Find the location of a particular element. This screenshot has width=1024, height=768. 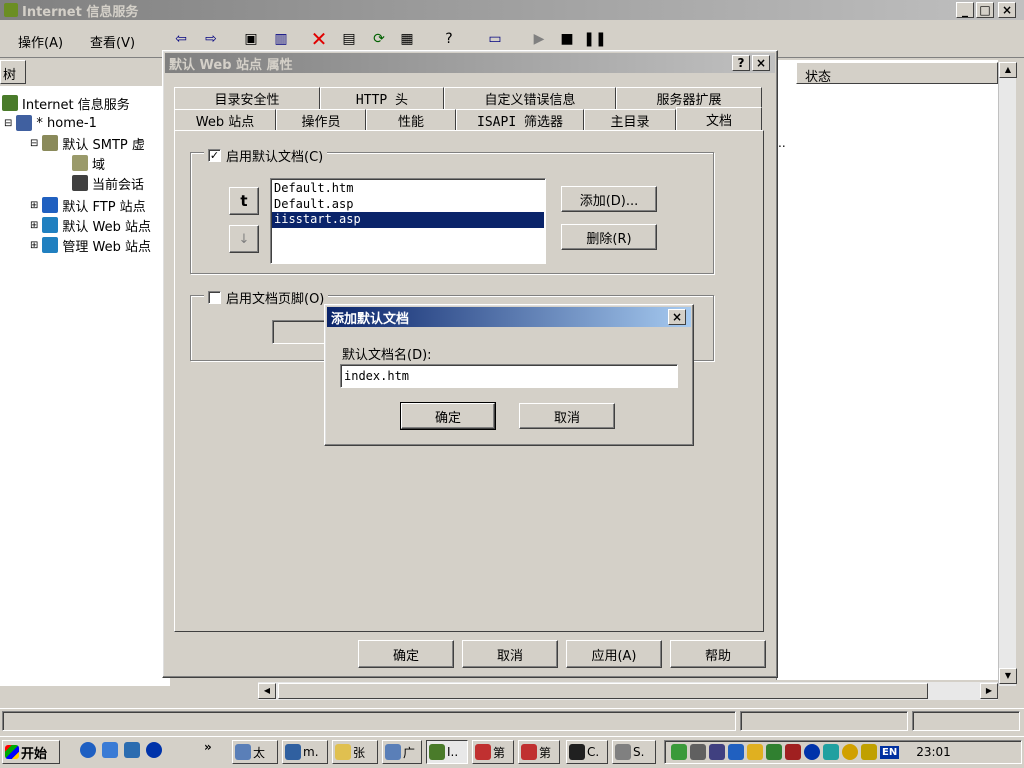

printer-icon is located at coordinates (717, 752).